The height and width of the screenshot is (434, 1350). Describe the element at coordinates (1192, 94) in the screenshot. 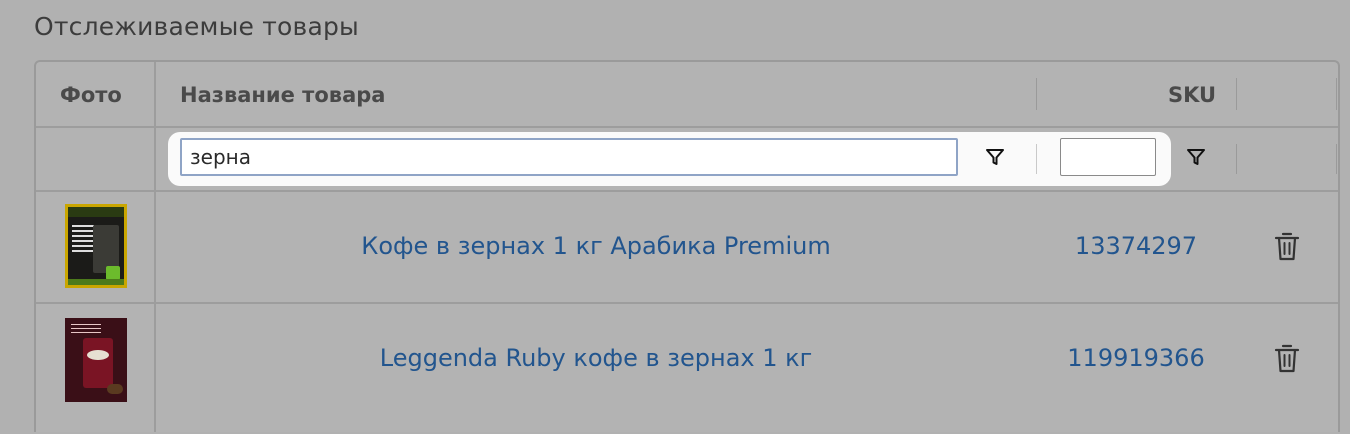

I see `column-header-sku: SKU` at that location.